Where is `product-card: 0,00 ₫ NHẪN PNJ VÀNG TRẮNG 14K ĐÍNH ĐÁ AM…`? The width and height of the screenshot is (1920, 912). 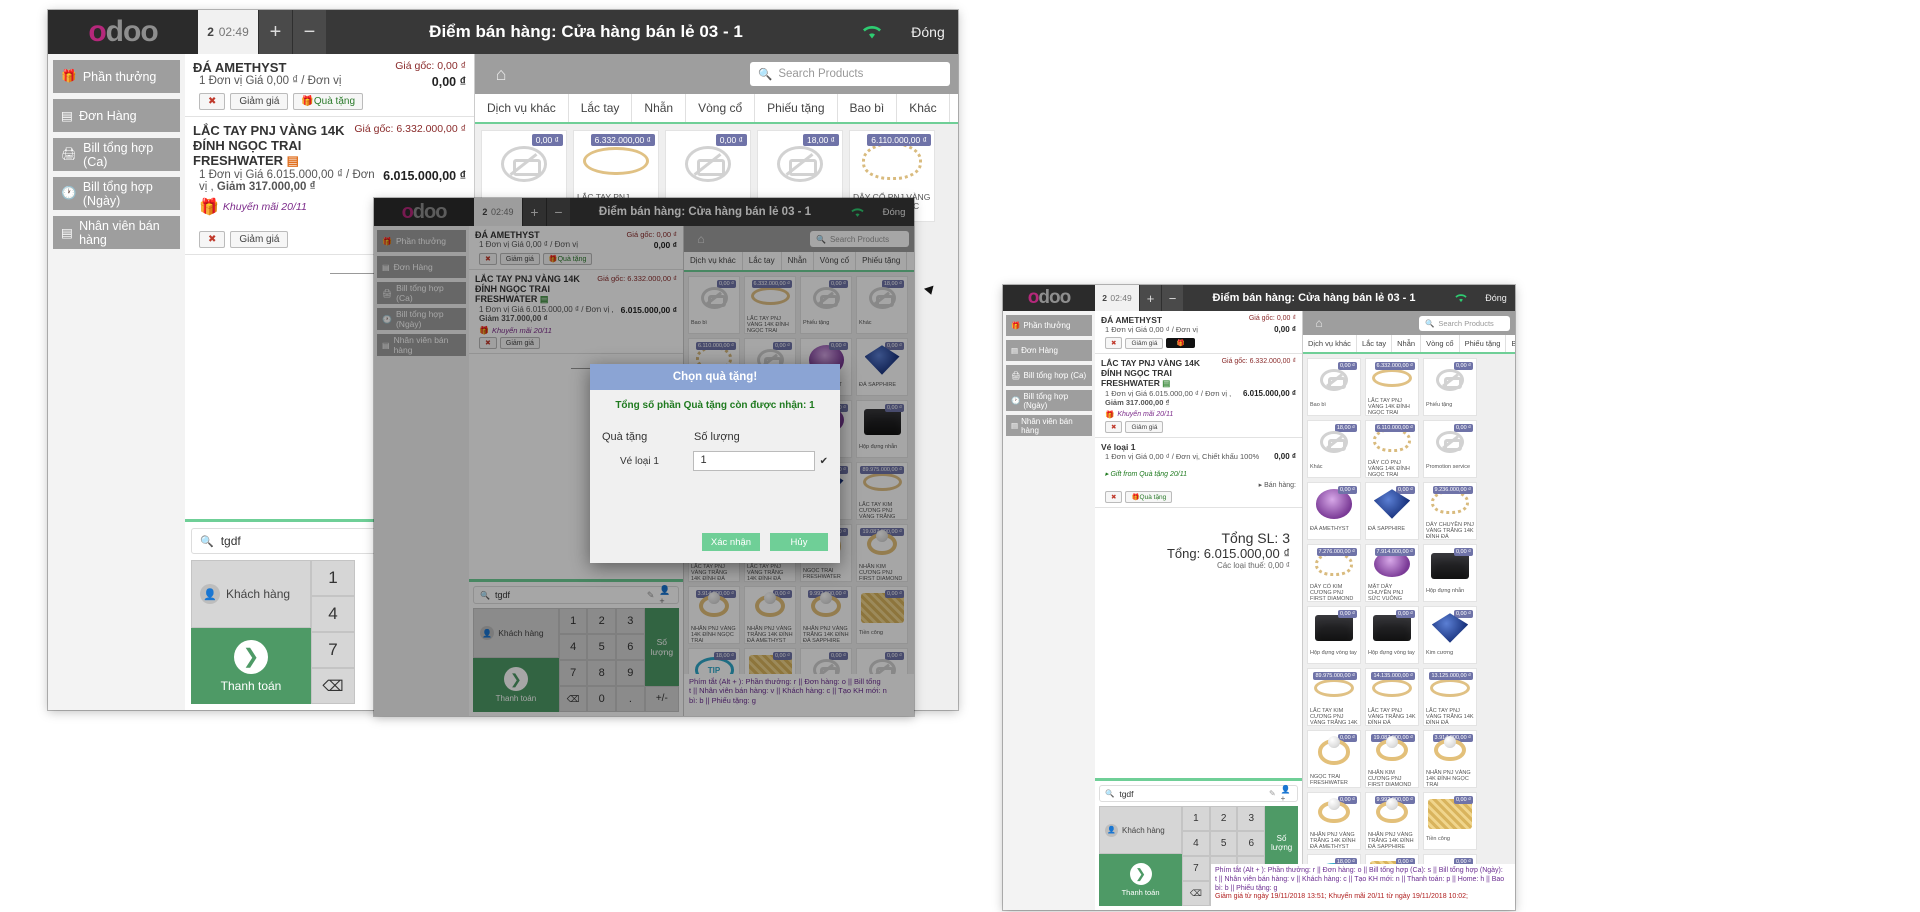 product-card: 0,00 ₫ NHẪN PNJ VÀNG TRẮNG 14K ĐÍNH ĐÁ AM… is located at coordinates (1334, 821).